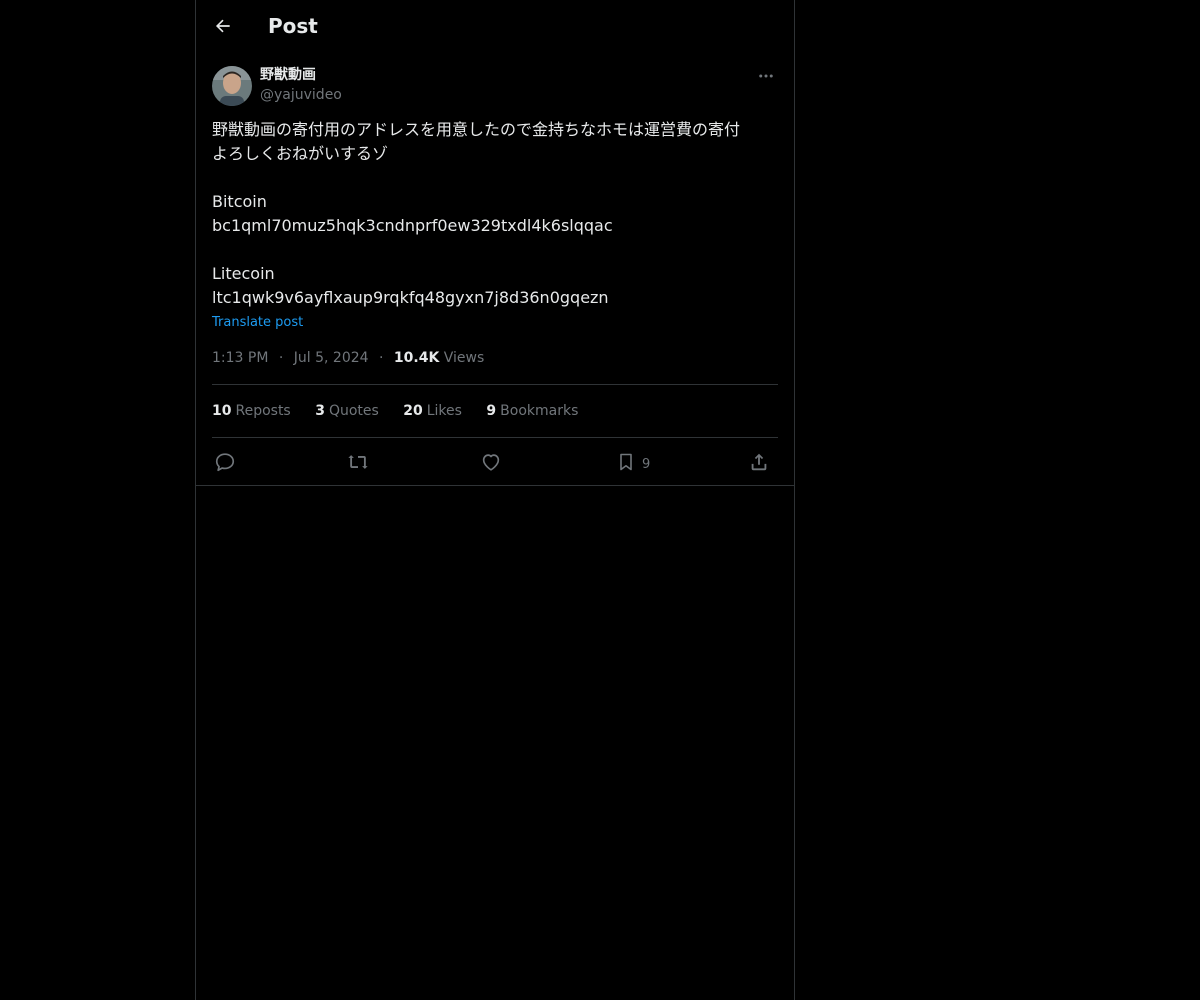 This screenshot has height=1000, width=1200. I want to click on like-button, so click(491, 462).